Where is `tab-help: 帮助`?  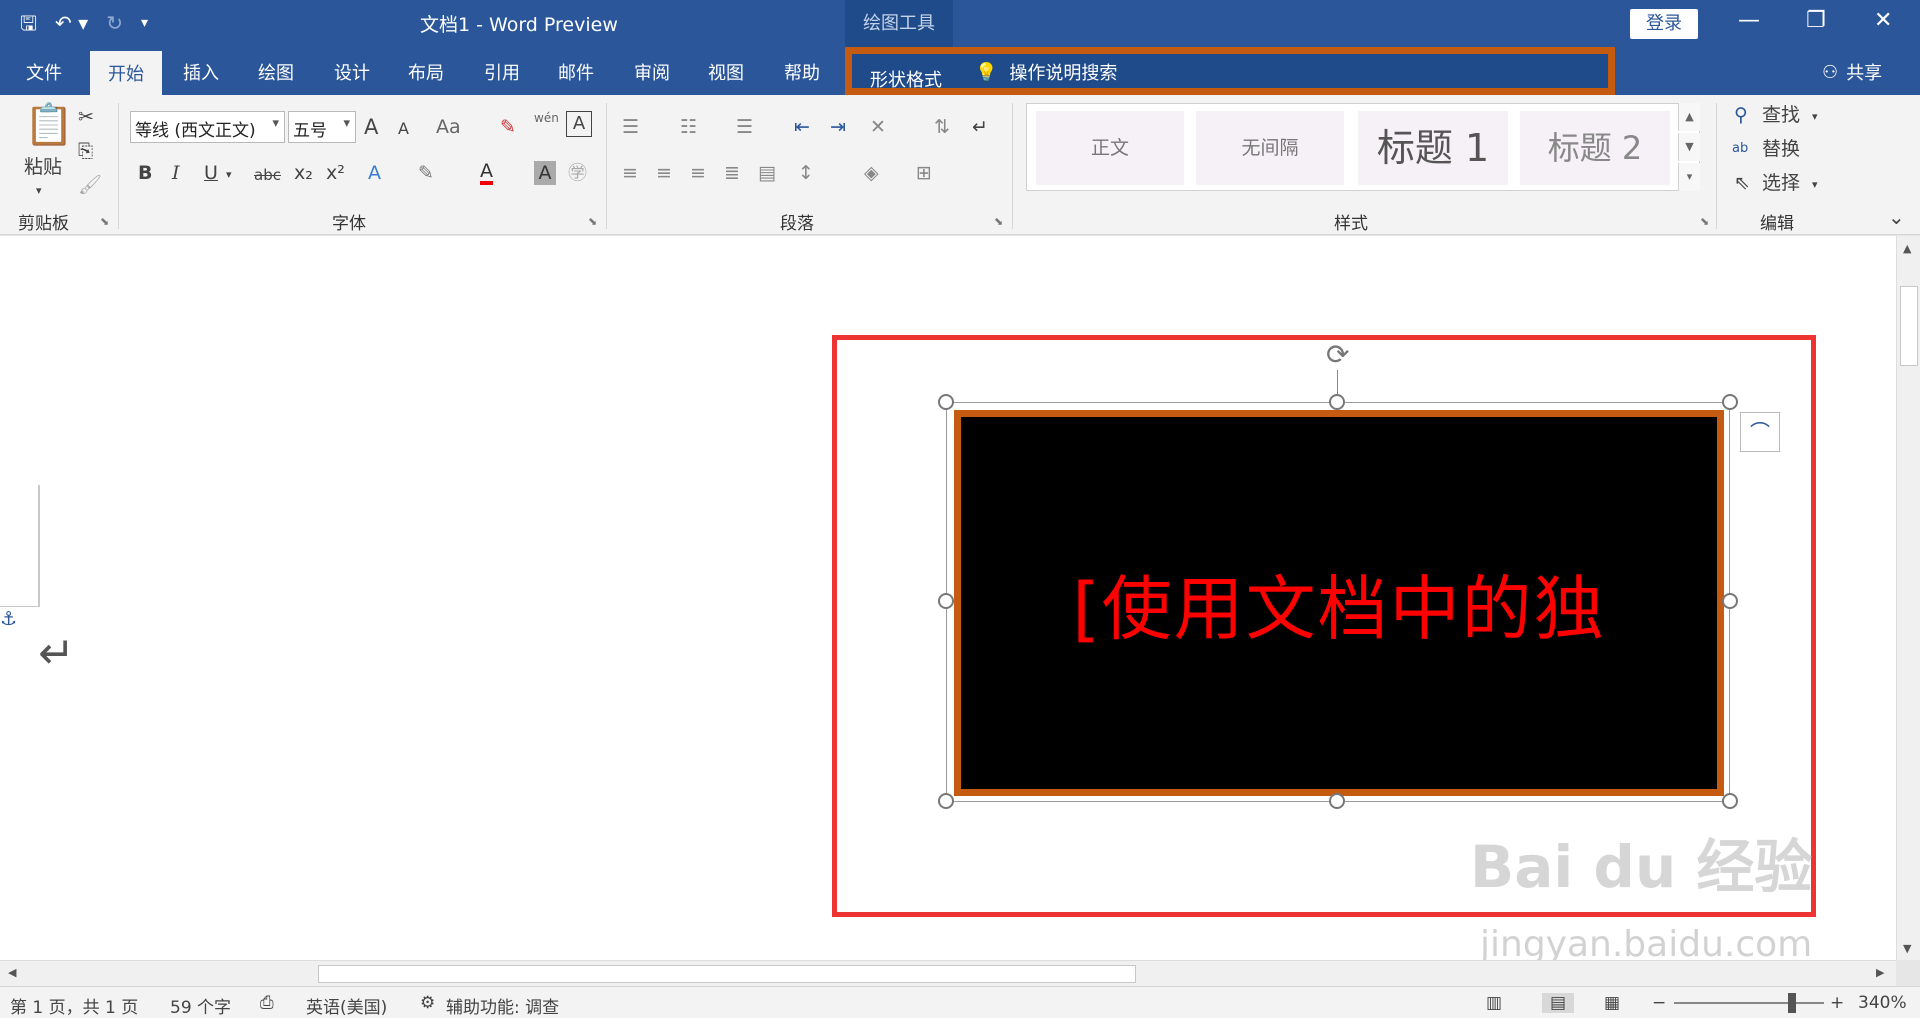
tab-help: 帮助 is located at coordinates (802, 72).